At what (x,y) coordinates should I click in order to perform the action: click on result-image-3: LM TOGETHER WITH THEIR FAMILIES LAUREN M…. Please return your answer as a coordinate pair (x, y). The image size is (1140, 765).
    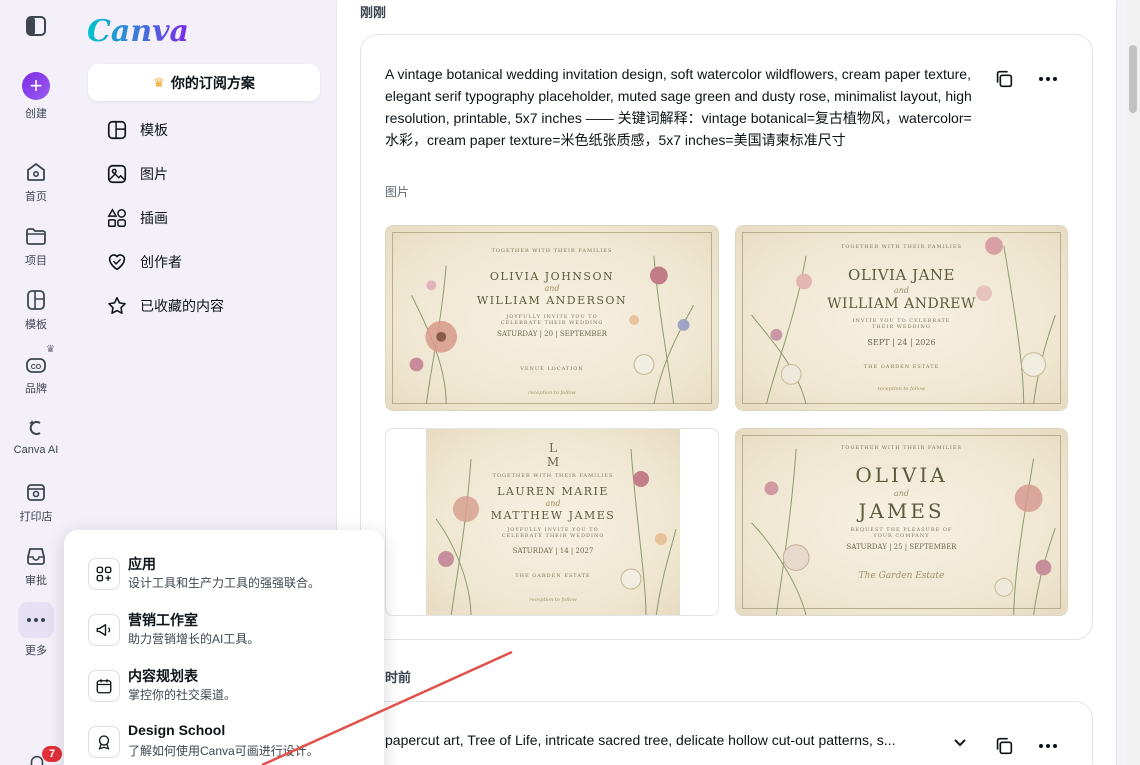
    Looking at the image, I should click on (552, 522).